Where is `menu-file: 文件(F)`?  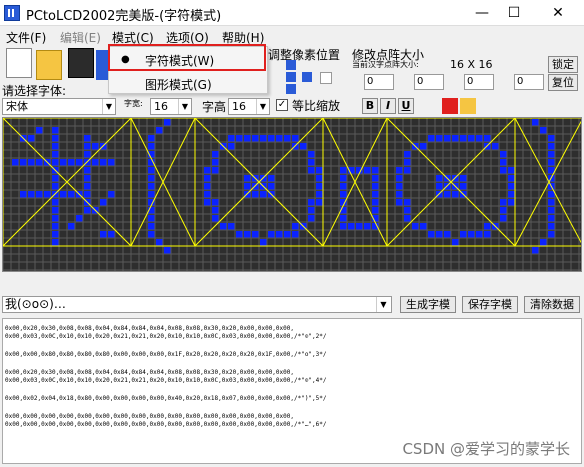
menu-file: 文件(F) is located at coordinates (26, 37).